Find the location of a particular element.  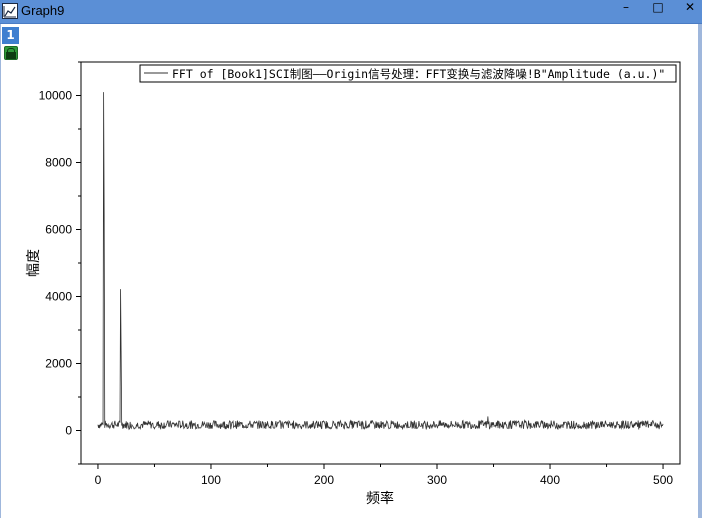

x-axis-ticks: 0 100 200 300 400 500 is located at coordinates (384, 475).